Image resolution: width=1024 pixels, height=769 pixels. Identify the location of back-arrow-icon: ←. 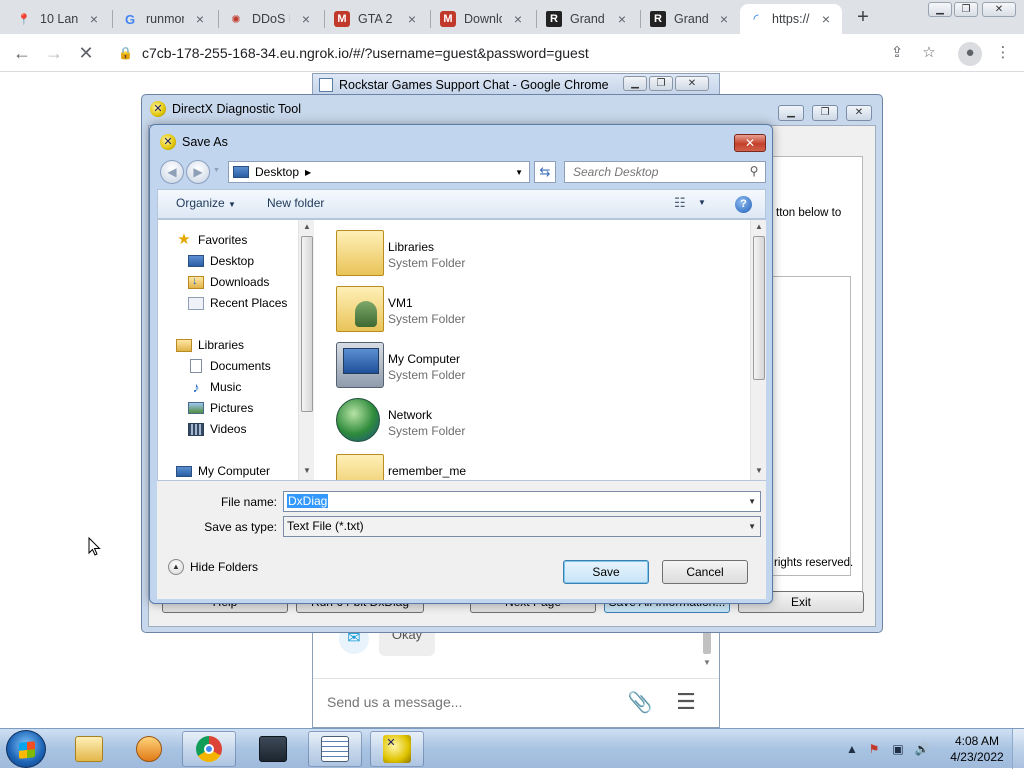
(22, 53).